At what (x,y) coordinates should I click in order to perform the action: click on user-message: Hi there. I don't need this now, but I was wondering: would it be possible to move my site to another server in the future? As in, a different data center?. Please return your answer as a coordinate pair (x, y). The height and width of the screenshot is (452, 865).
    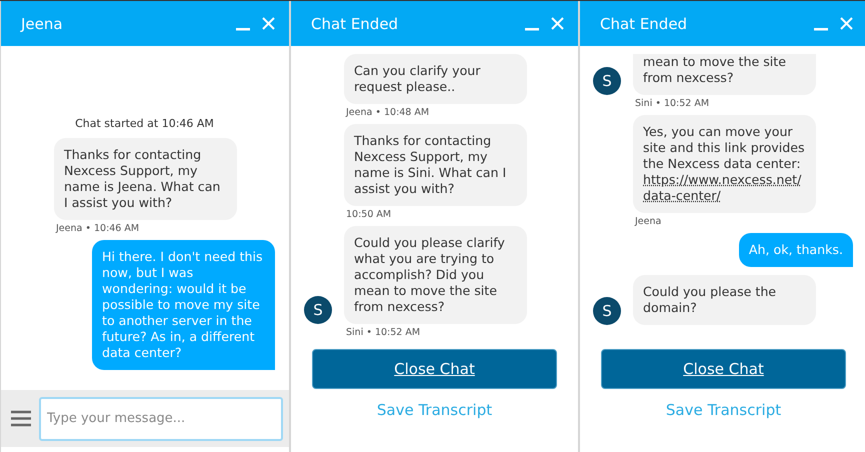
    Looking at the image, I should click on (183, 305).